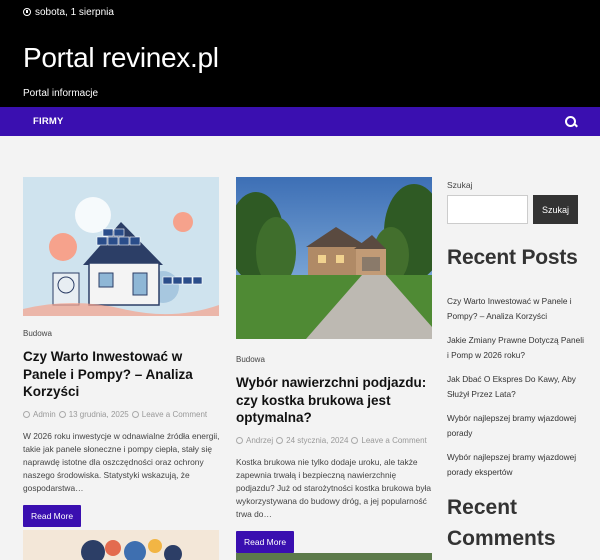 The height and width of the screenshot is (560, 600). I want to click on post-author: Andrzej, so click(259, 440).